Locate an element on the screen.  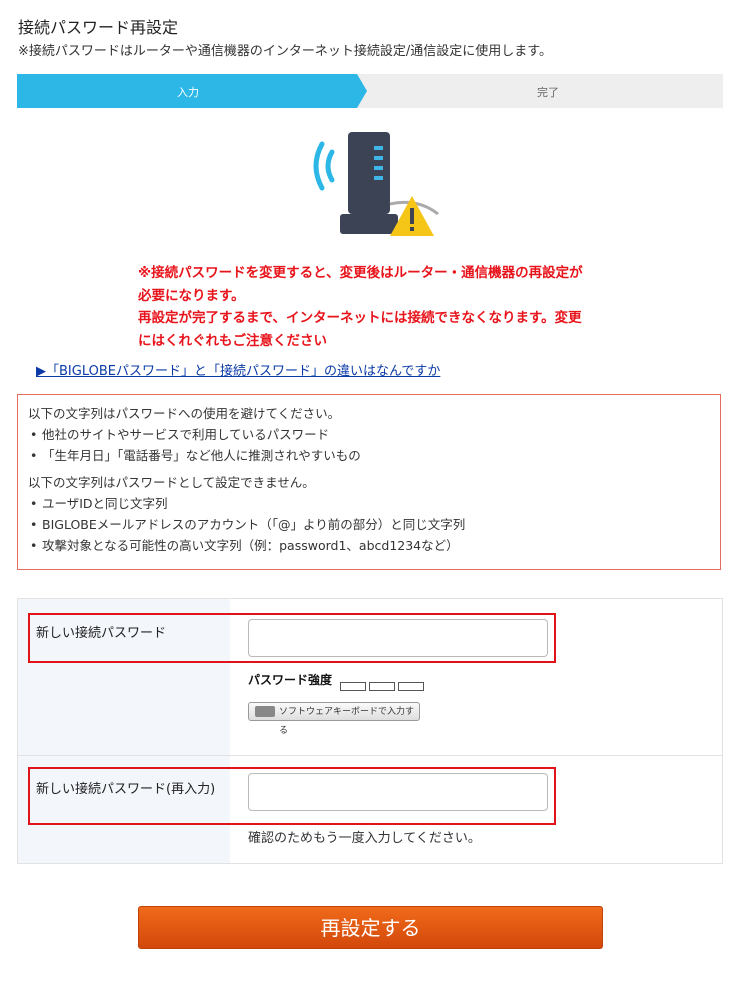
software-keyboard-label: ソフトウェアキーボードで入力する is located at coordinates (347, 721).